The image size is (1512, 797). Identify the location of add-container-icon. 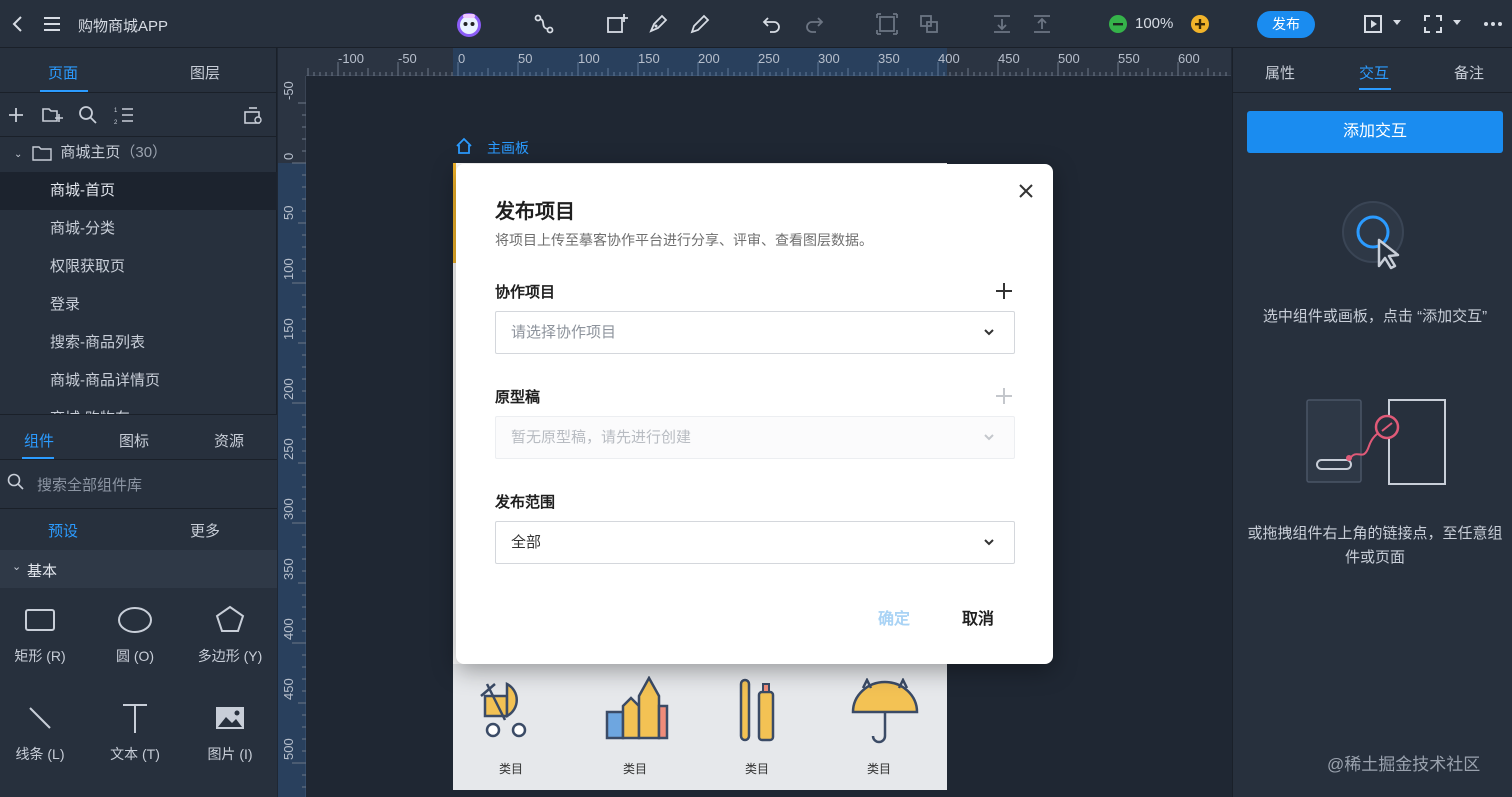
(617, 24).